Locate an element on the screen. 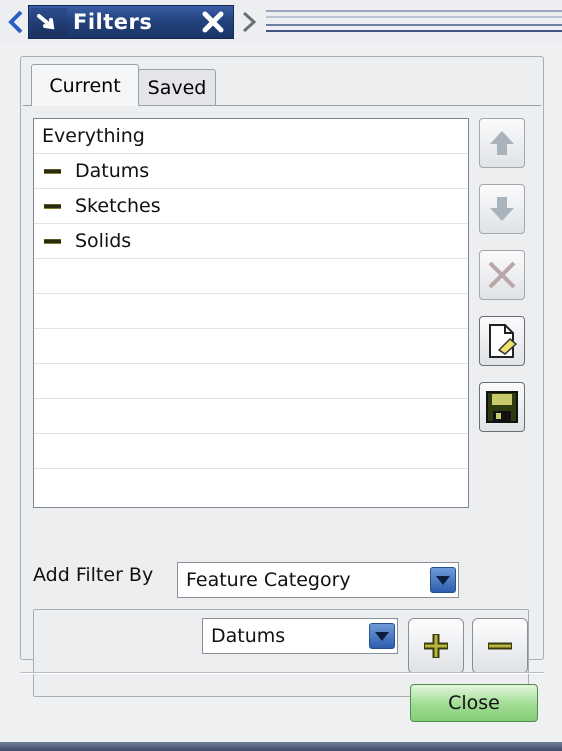 This screenshot has height=751, width=562. add-filter-label: Add Filter By is located at coordinates (93, 575).